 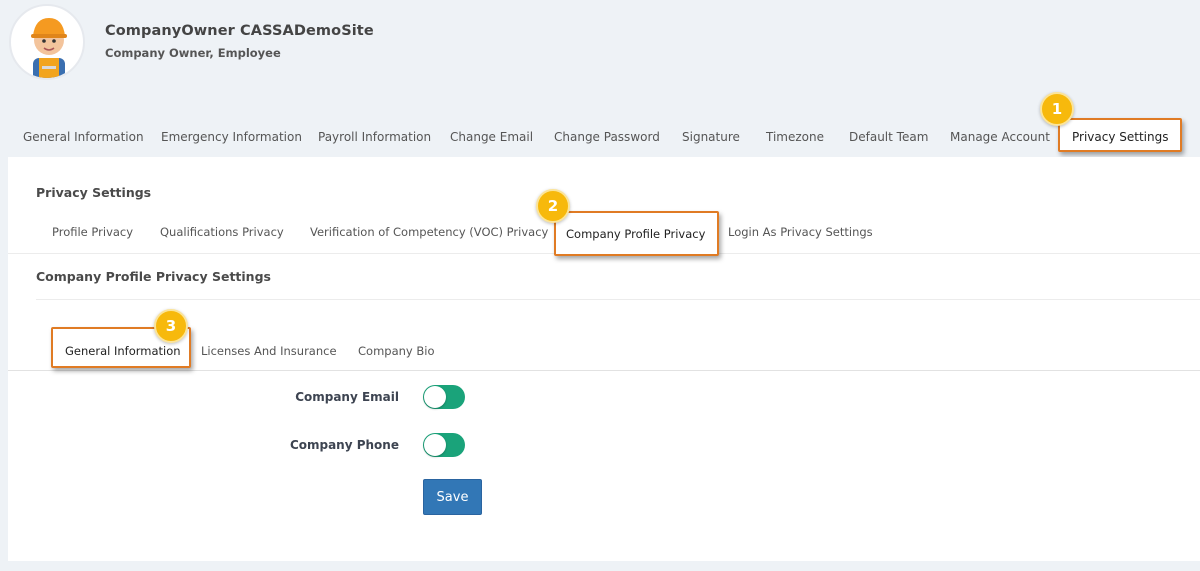 I want to click on tab-change-password: Change Password, so click(x=607, y=137).